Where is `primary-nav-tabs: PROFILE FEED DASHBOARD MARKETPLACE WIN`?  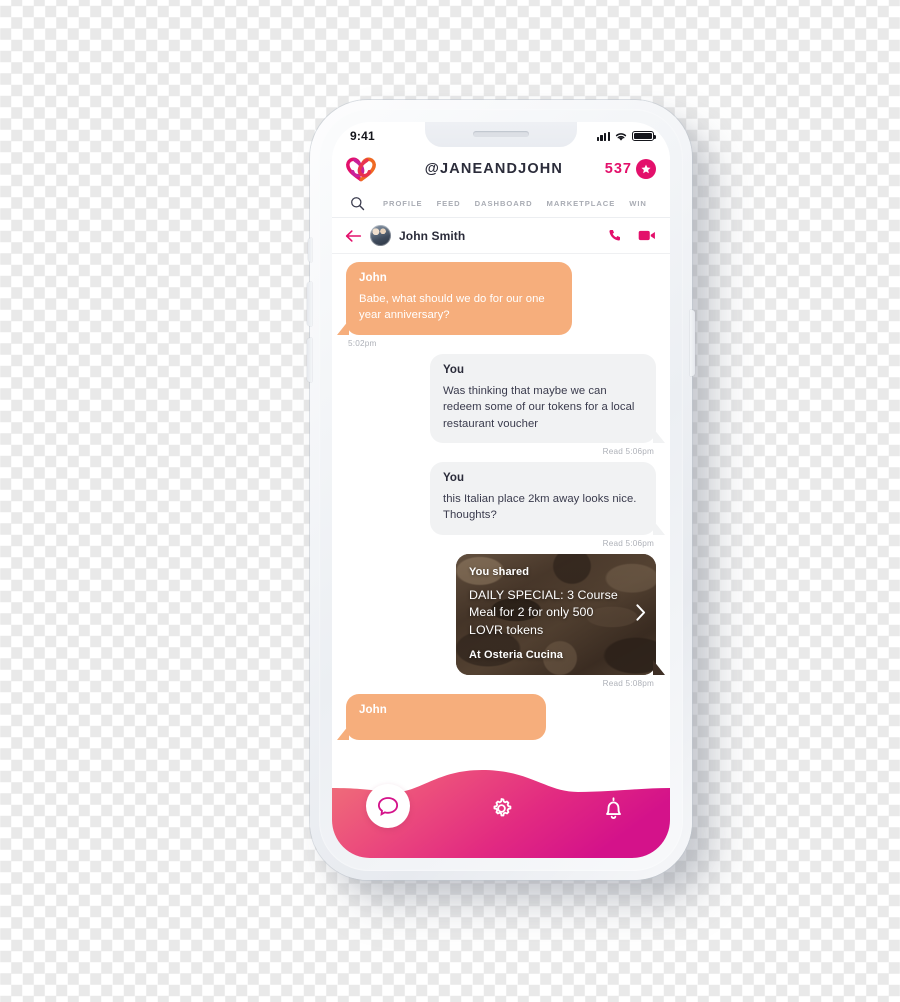
primary-nav-tabs: PROFILE FEED DASHBOARD MARKETPLACE WIN is located at coordinates (501, 204).